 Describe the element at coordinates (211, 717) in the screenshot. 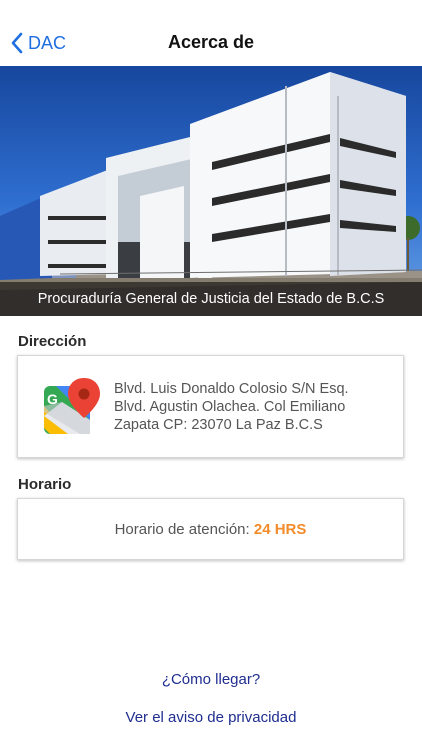

I see `privacy-notice-link: Ver el aviso de privacidad` at that location.